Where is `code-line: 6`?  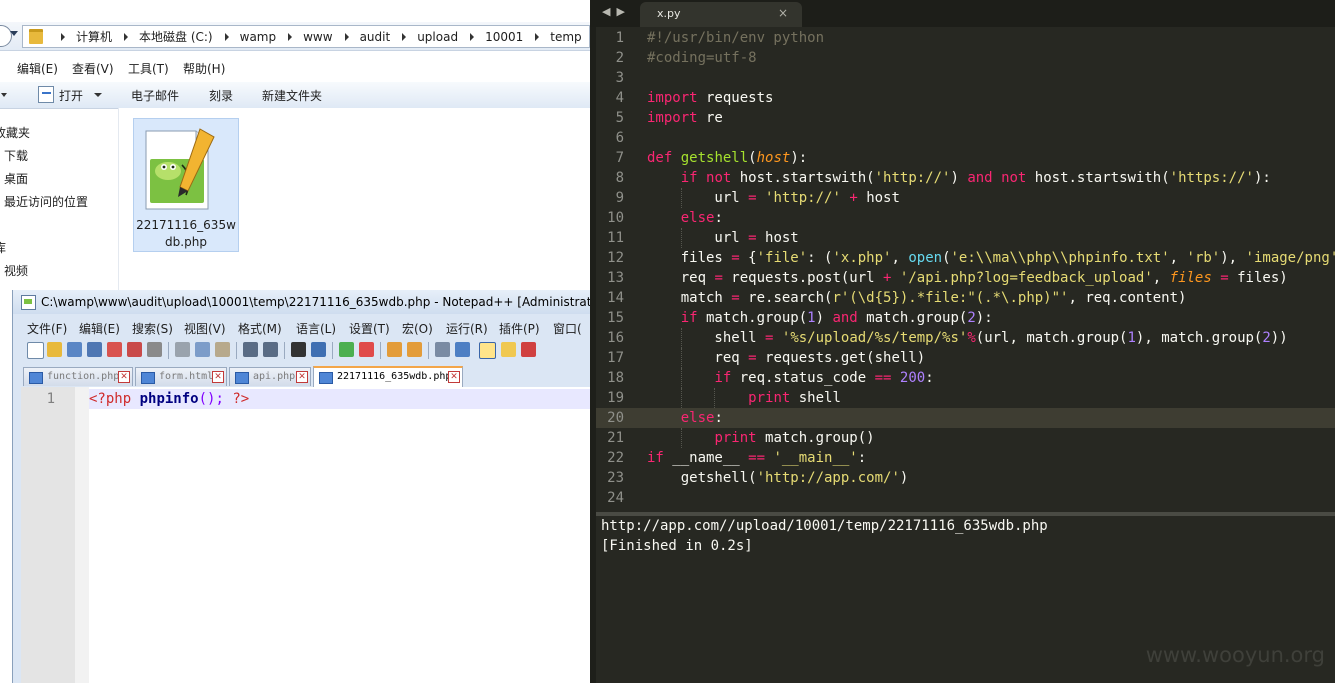
code-line: 6 is located at coordinates (965, 138).